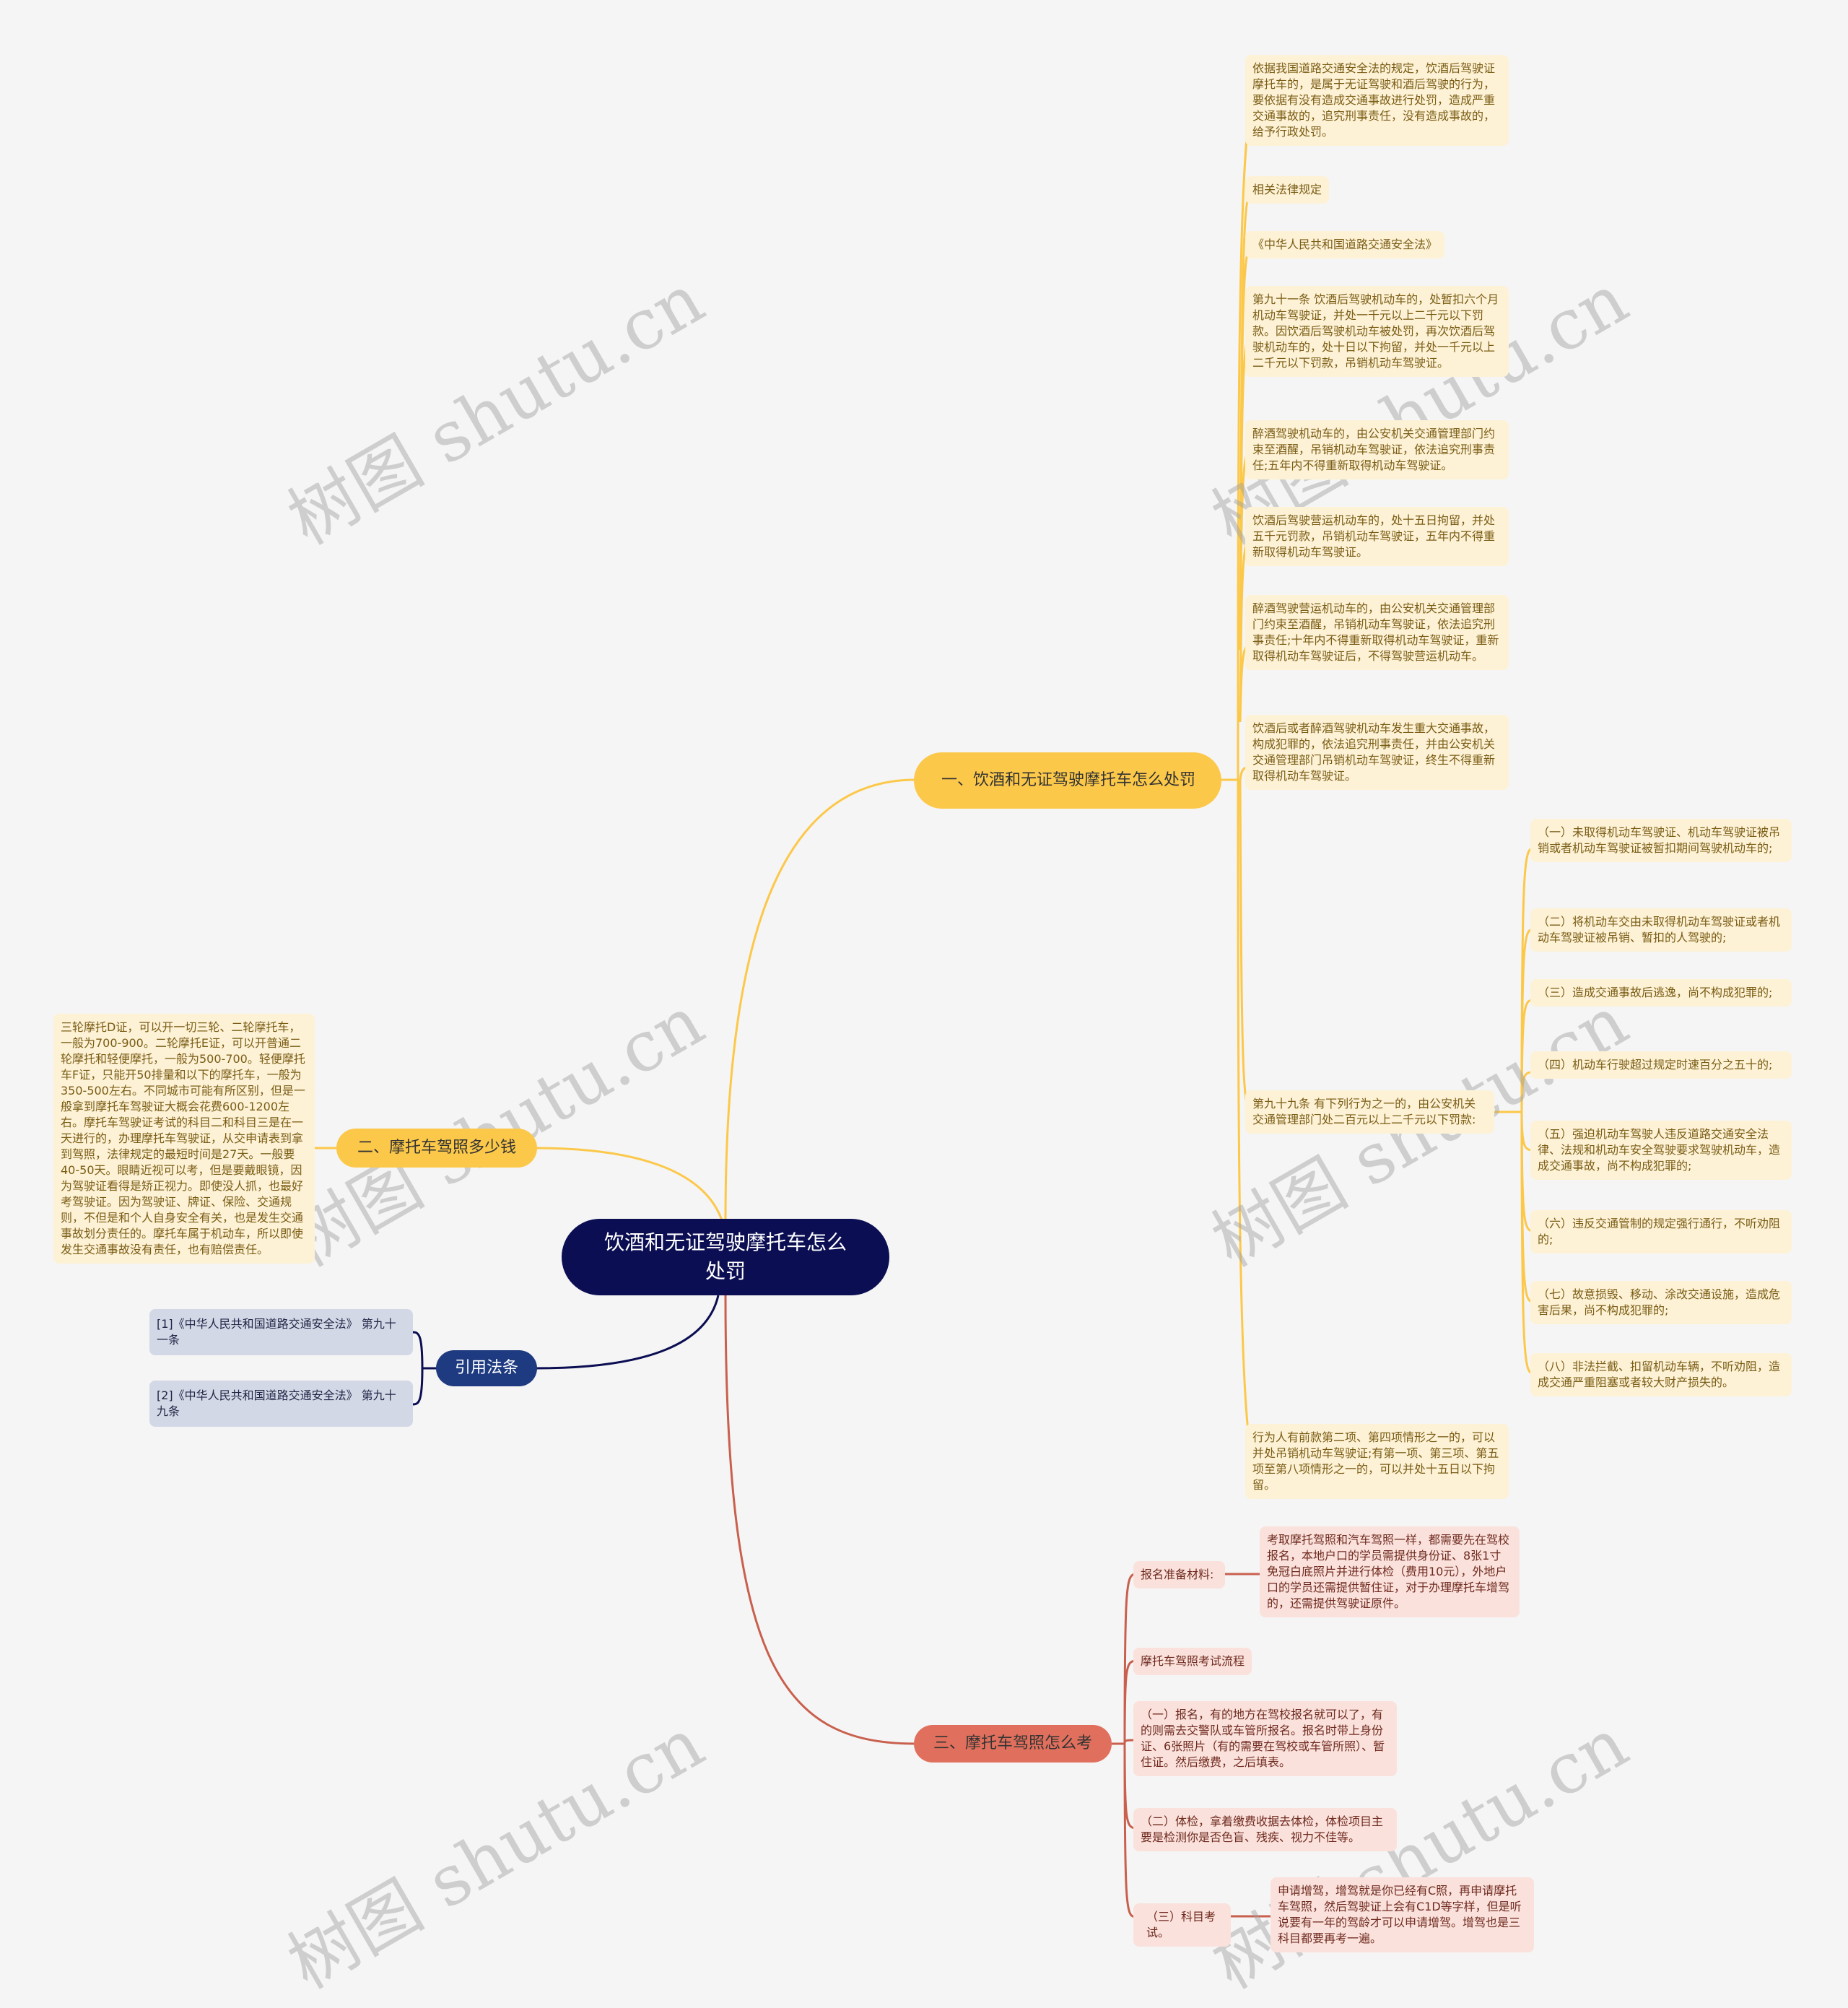  Describe the element at coordinates (1661, 1374) in the screenshot. I see `article-99-item: （八）非法拦截、扣留机动车辆，不听劝阻，造成交通严重阻塞或者较大财产损失的。` at that location.